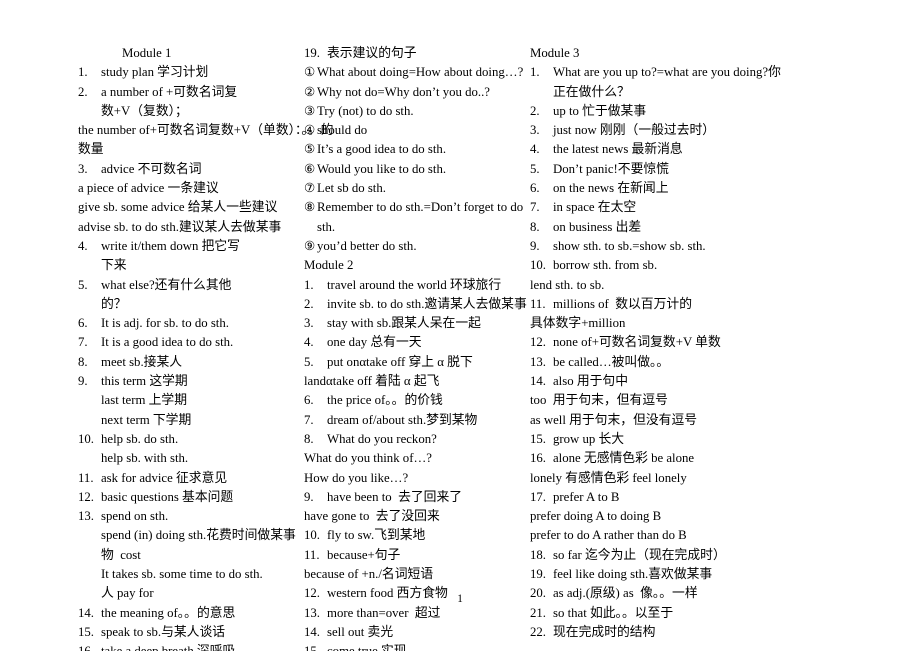 This screenshot has width=920, height=651. Describe the element at coordinates (376, 535) in the screenshot. I see `item-text: fly to sw.飞到某地` at that location.